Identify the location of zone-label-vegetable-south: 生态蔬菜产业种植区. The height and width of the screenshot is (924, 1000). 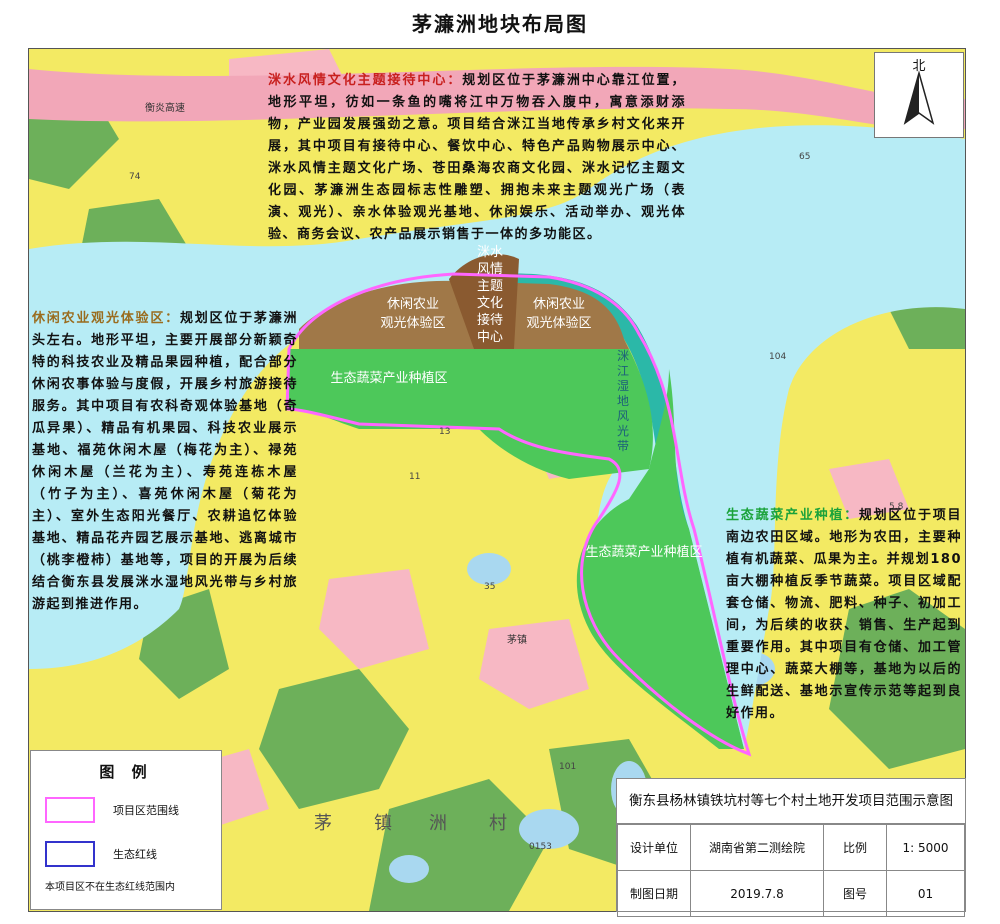
(644, 552).